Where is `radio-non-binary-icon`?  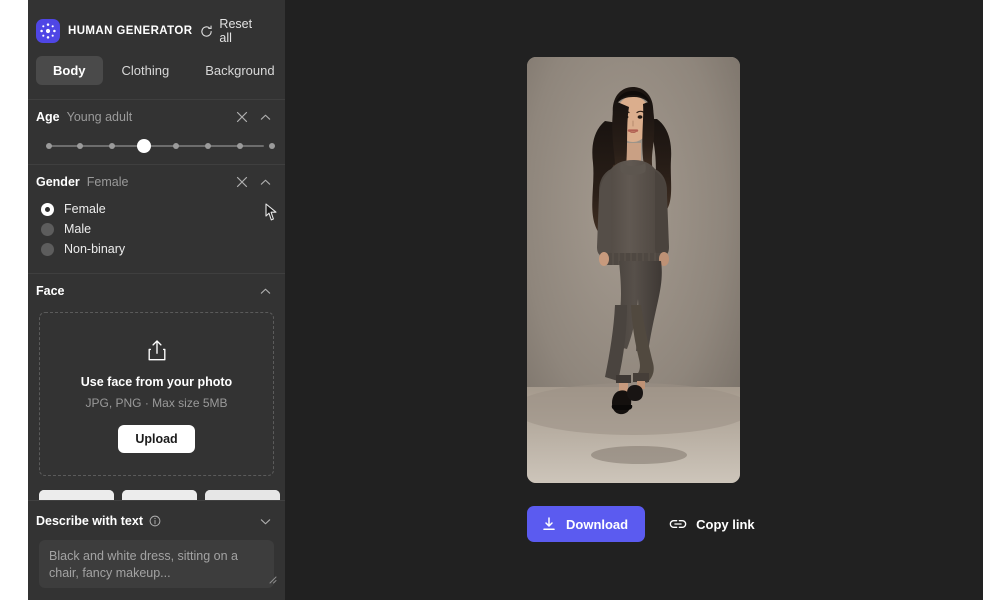
radio-non-binary-icon is located at coordinates (47, 249).